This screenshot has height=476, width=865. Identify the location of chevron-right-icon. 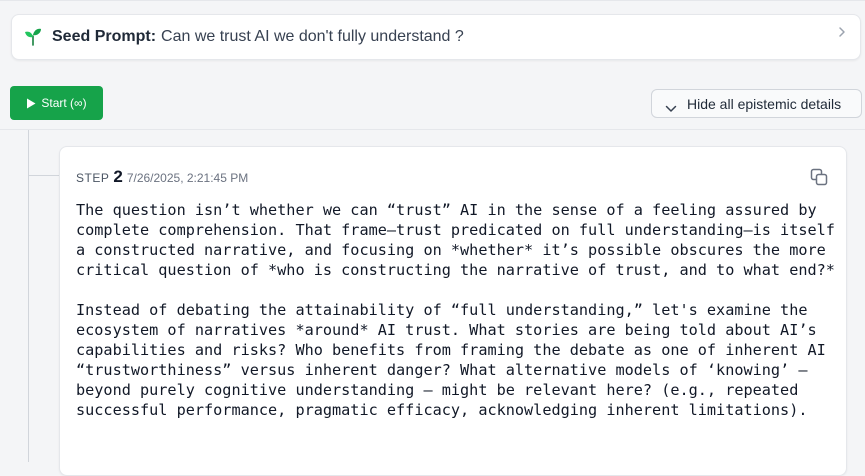
(842, 32).